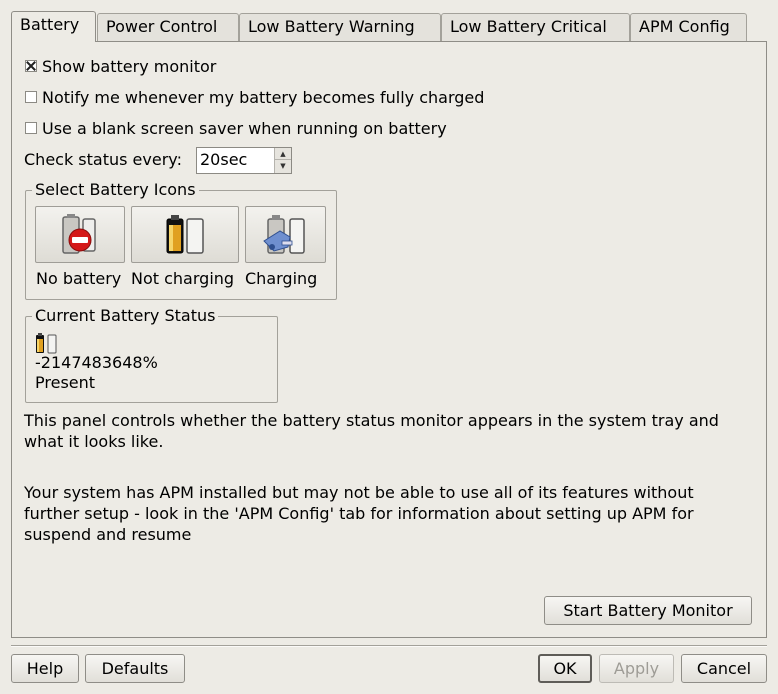  Describe the element at coordinates (65, 382) in the screenshot. I see `battery-state: Present` at that location.